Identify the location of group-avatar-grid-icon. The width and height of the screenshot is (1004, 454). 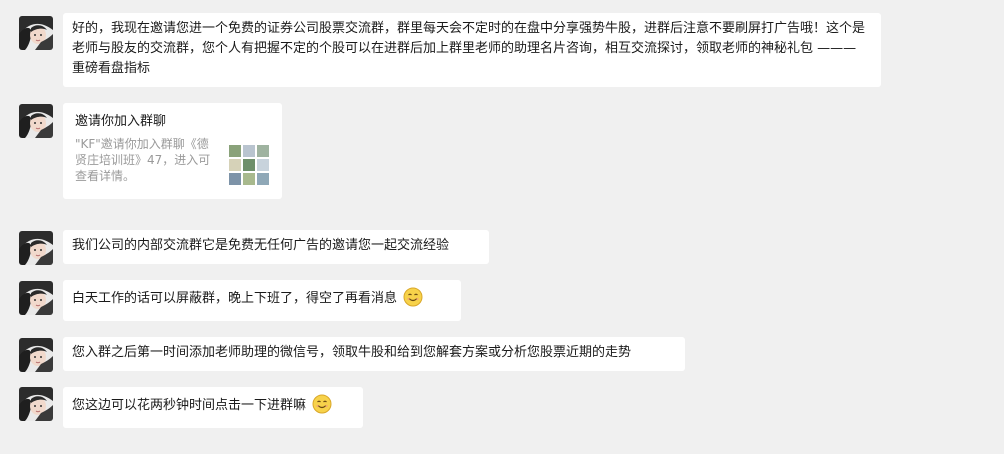
(249, 165).